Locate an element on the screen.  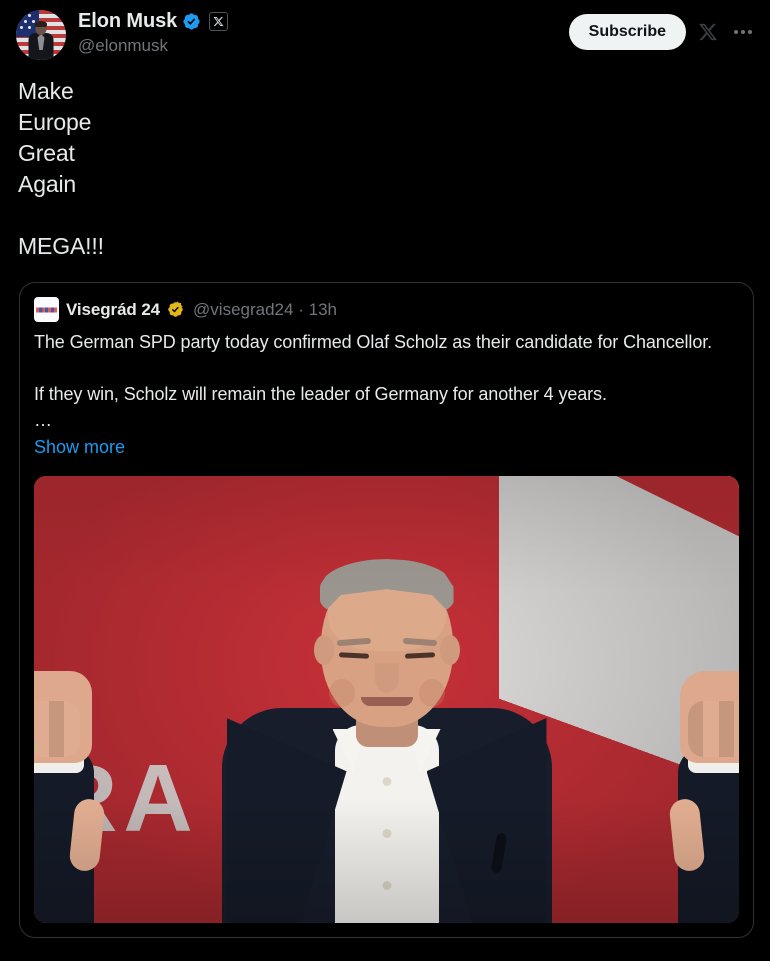
post-header: Elon Musk @elonmusk Subscribe is located at coordinates (385, 31).